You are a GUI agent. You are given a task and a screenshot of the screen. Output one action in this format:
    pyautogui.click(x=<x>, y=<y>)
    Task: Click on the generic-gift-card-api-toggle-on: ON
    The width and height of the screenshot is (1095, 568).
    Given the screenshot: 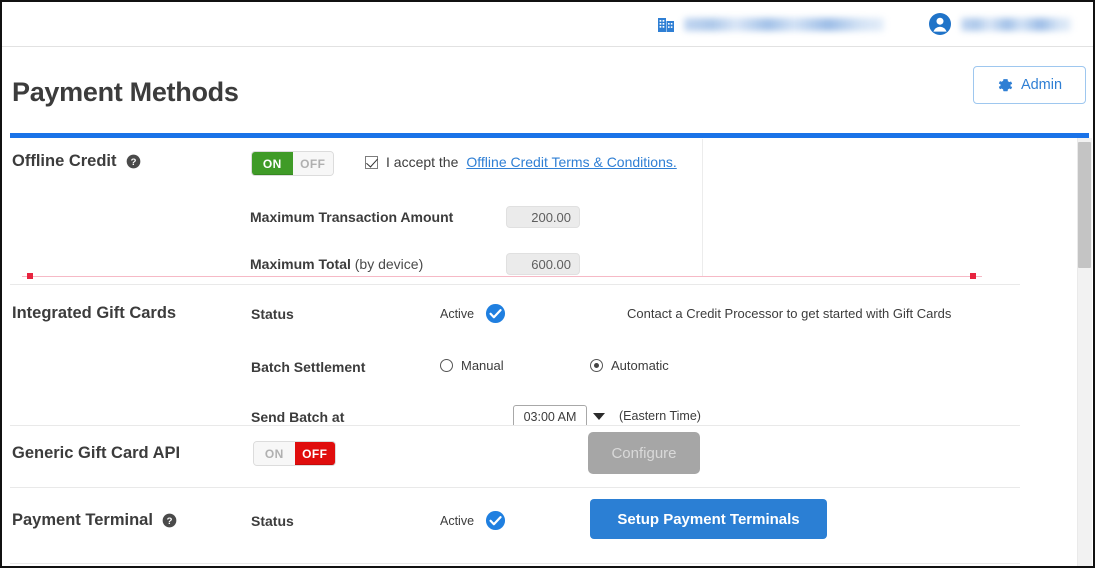 What is the action you would take?
    pyautogui.click(x=274, y=453)
    